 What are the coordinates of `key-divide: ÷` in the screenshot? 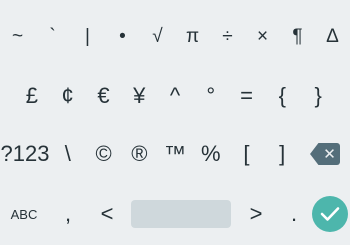 It's located at (227, 36).